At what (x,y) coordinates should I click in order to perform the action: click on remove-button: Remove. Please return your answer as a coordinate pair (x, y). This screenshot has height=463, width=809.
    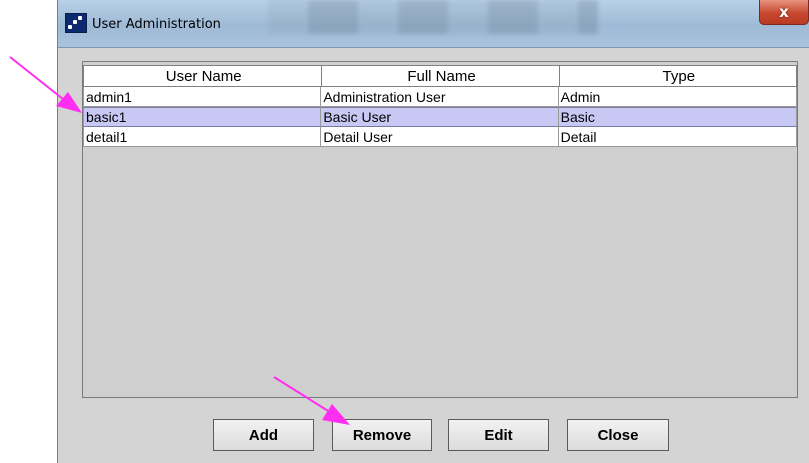
    Looking at the image, I should click on (382, 435).